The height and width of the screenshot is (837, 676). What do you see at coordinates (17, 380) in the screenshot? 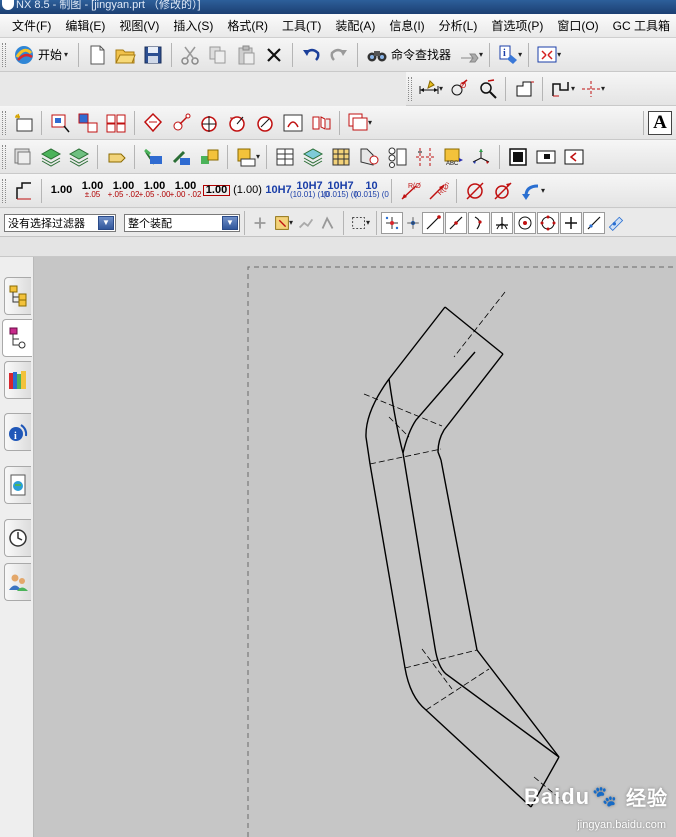
I see `reuse-library-tab` at bounding box center [17, 380].